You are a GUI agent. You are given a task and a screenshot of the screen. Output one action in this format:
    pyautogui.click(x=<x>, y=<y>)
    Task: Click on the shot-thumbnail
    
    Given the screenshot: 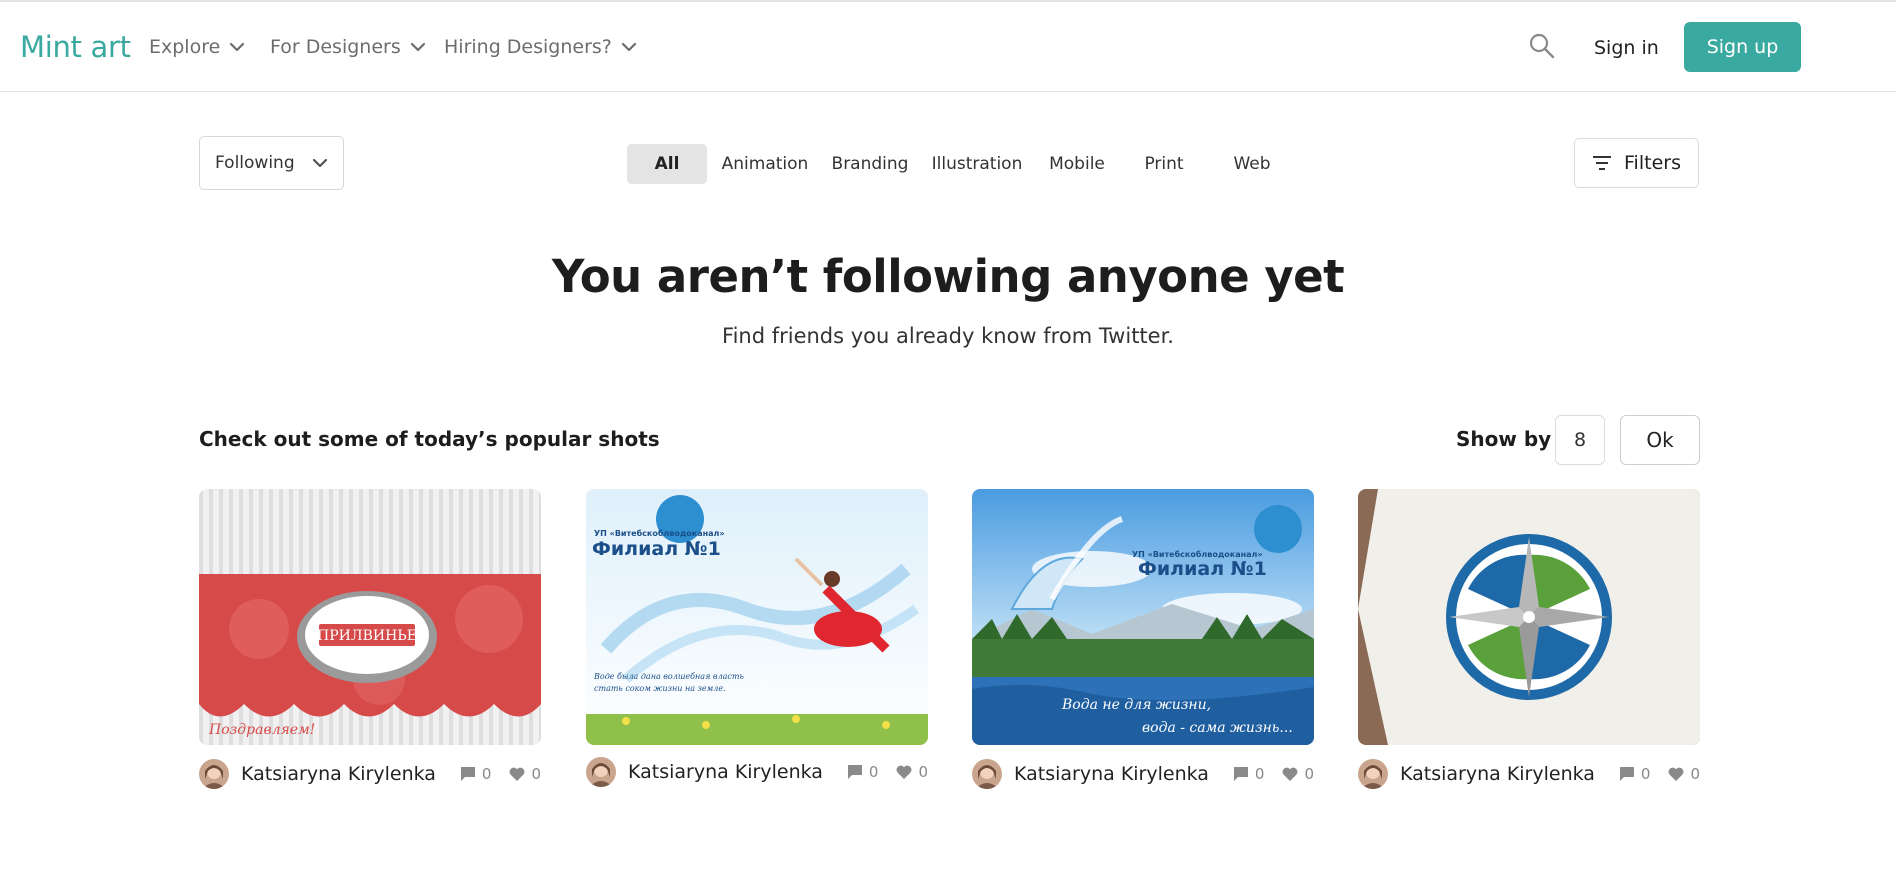 What is the action you would take?
    pyautogui.click(x=1529, y=617)
    